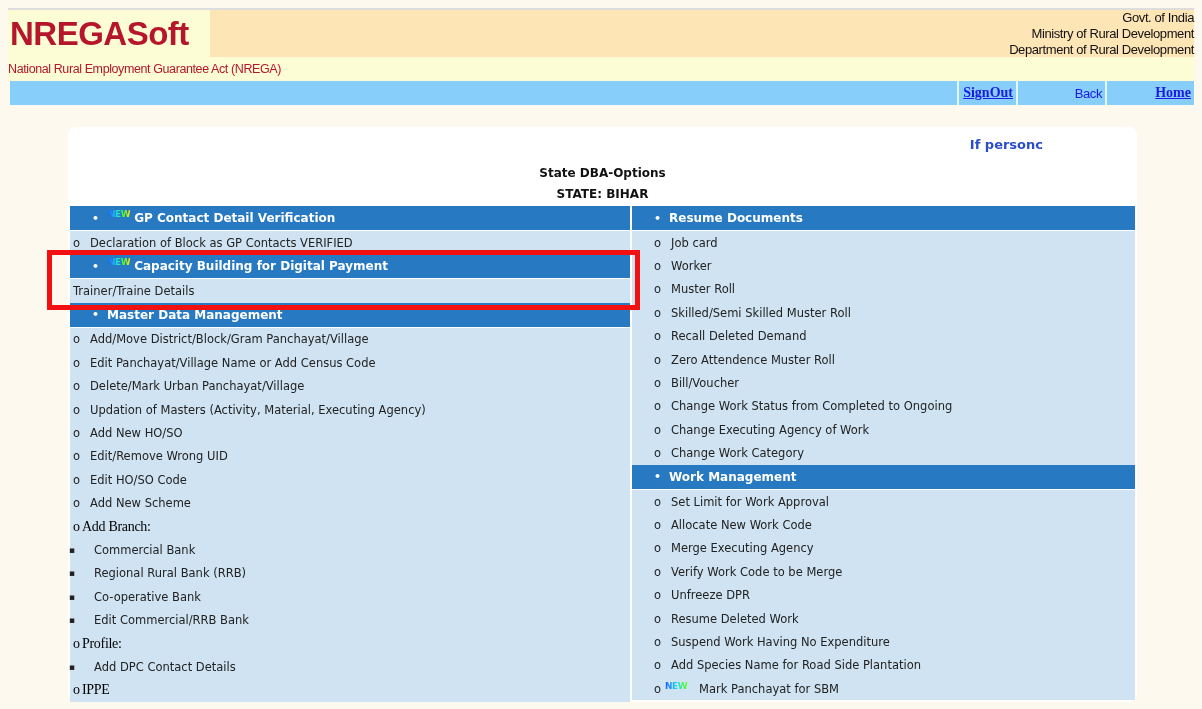 The image size is (1202, 709). I want to click on nav-link: Home, so click(1149, 93).